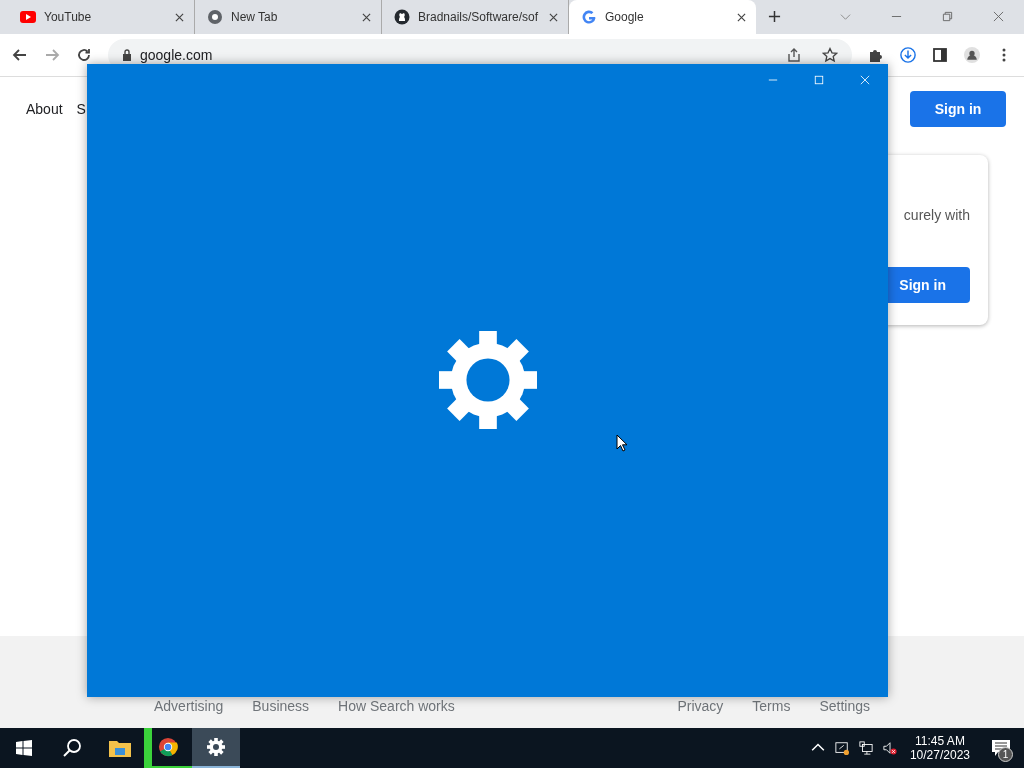 This screenshot has height=768, width=1024. What do you see at coordinates (662, 17) in the screenshot?
I see `browser-tab: Google` at bounding box center [662, 17].